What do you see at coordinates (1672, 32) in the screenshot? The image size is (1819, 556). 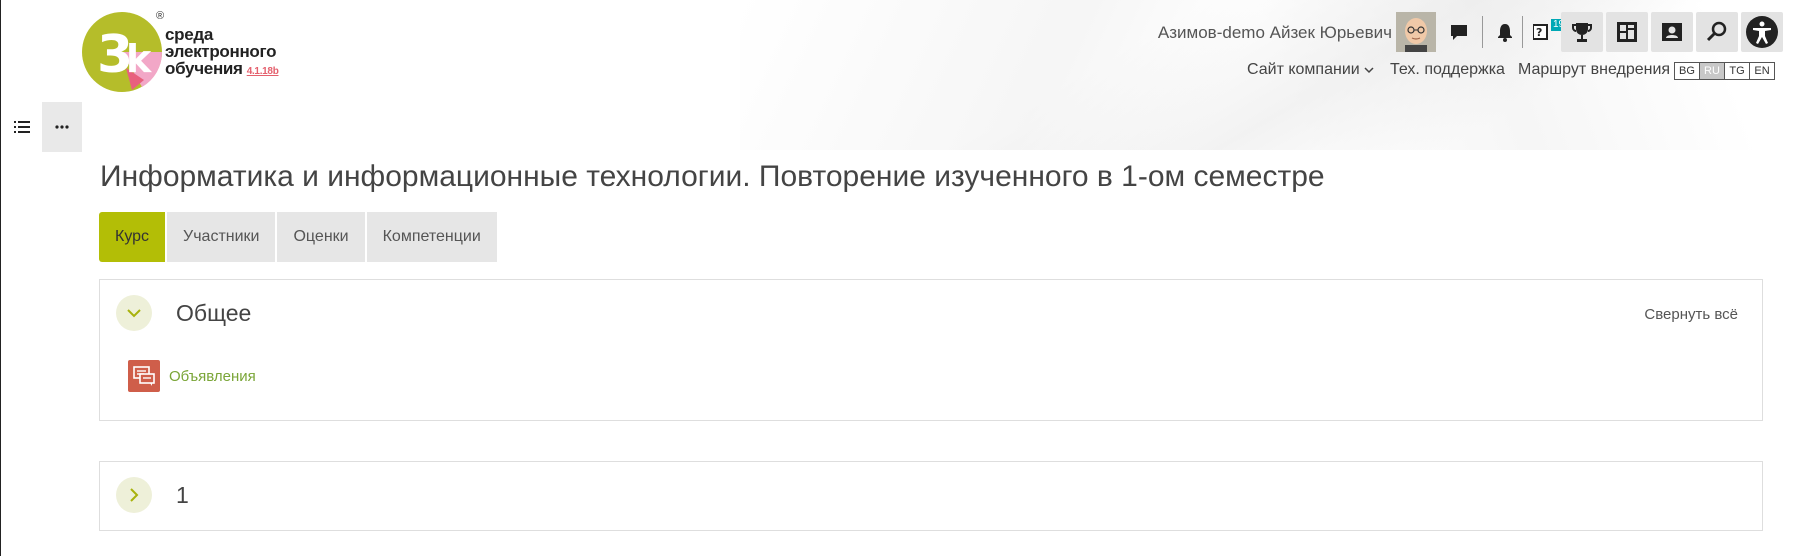 I see `profile-card-icon` at bounding box center [1672, 32].